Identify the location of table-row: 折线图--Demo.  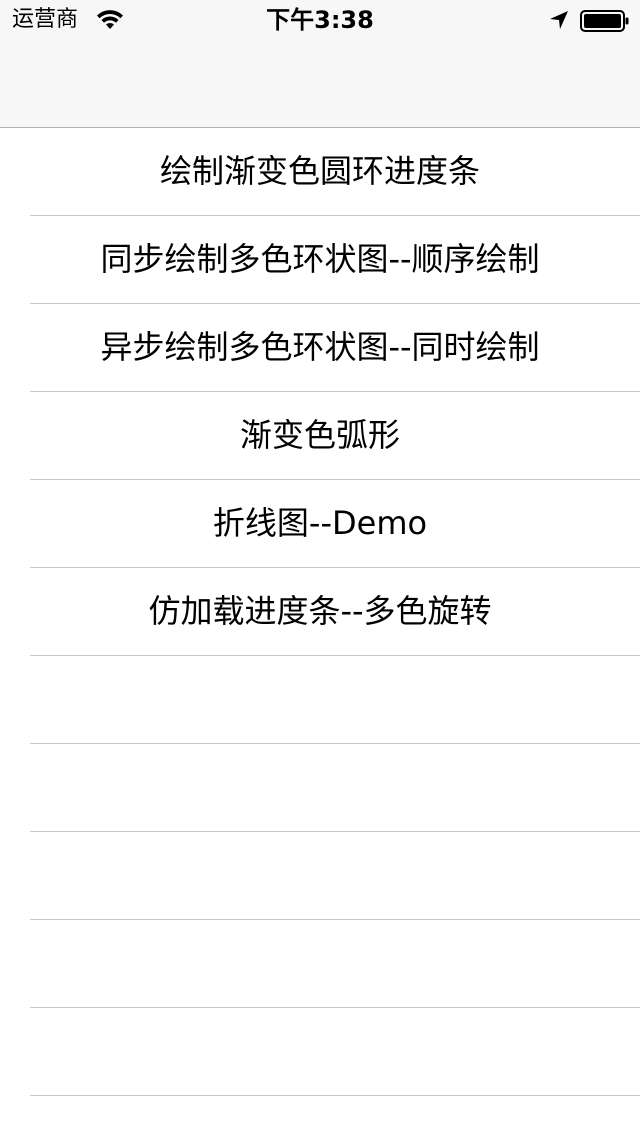
(320, 524).